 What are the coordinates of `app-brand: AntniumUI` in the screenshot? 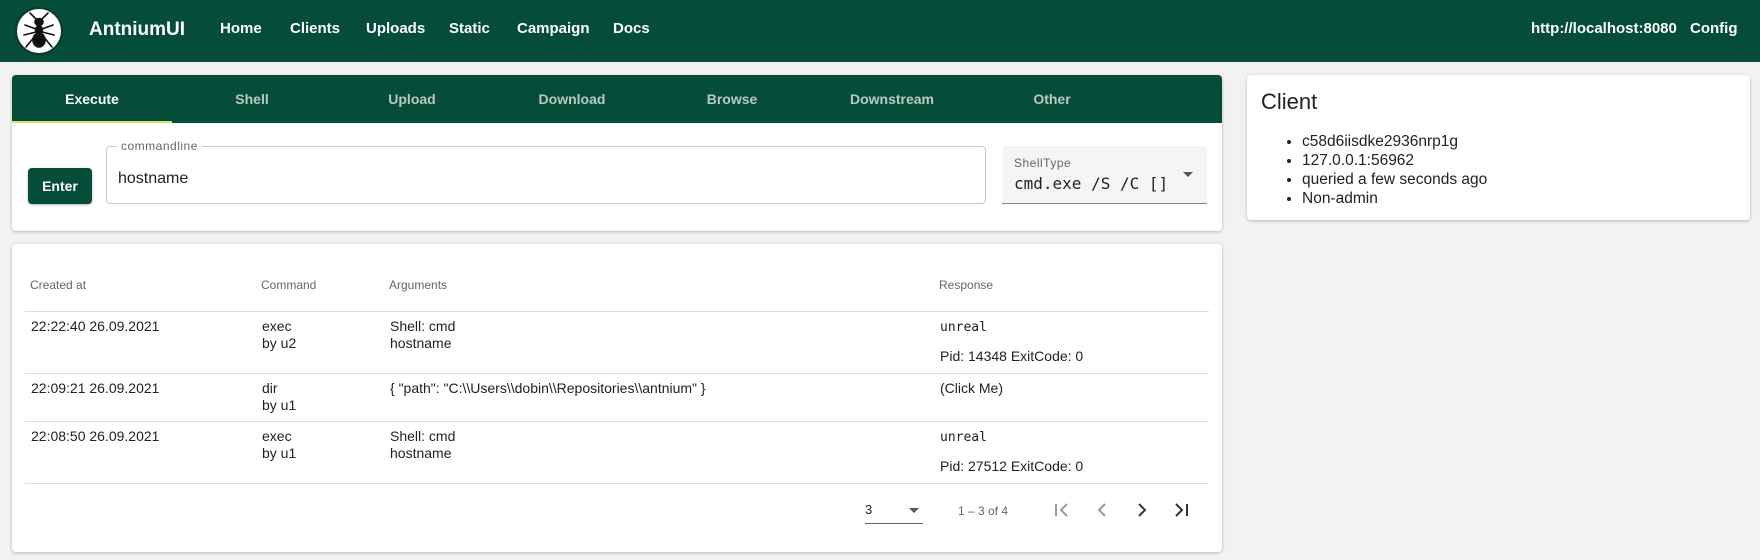 It's located at (137, 30).